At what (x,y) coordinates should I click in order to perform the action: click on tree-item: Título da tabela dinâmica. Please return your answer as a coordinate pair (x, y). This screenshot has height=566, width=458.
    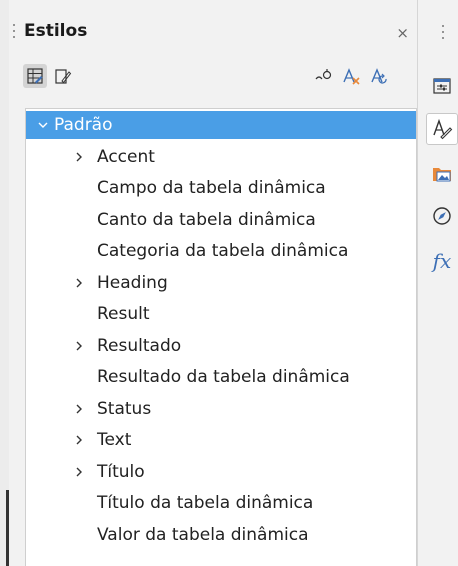
    Looking at the image, I should click on (221, 503).